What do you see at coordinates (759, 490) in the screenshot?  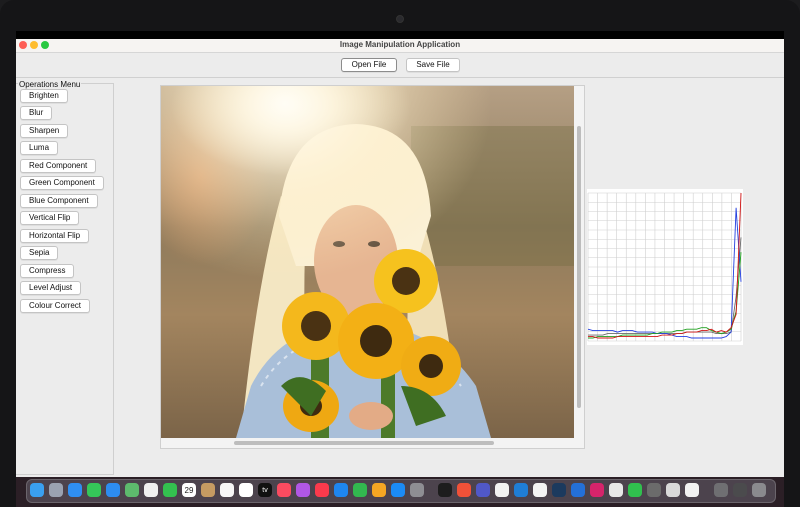 I see `trash-icon` at bounding box center [759, 490].